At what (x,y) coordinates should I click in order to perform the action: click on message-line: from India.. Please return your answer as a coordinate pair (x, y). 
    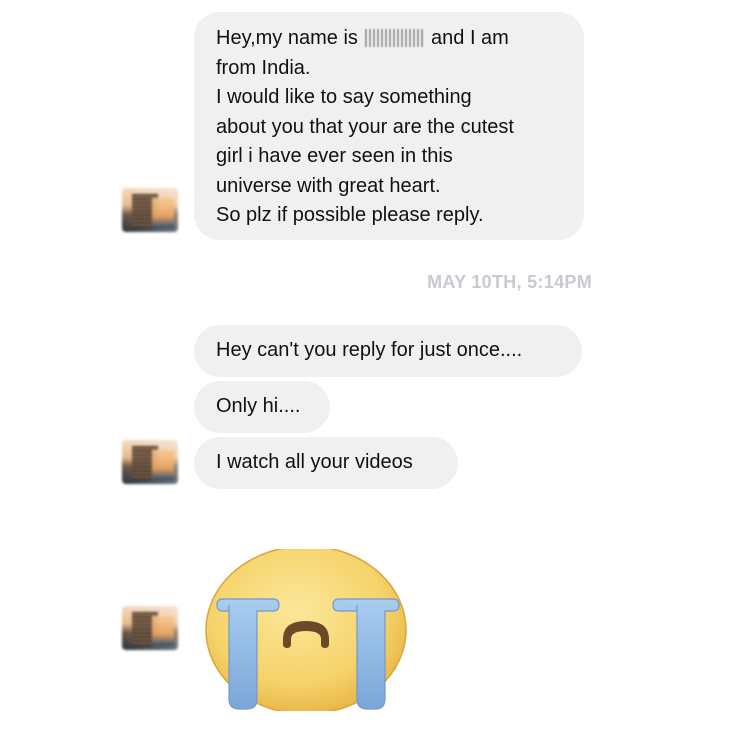
    Looking at the image, I should click on (263, 67).